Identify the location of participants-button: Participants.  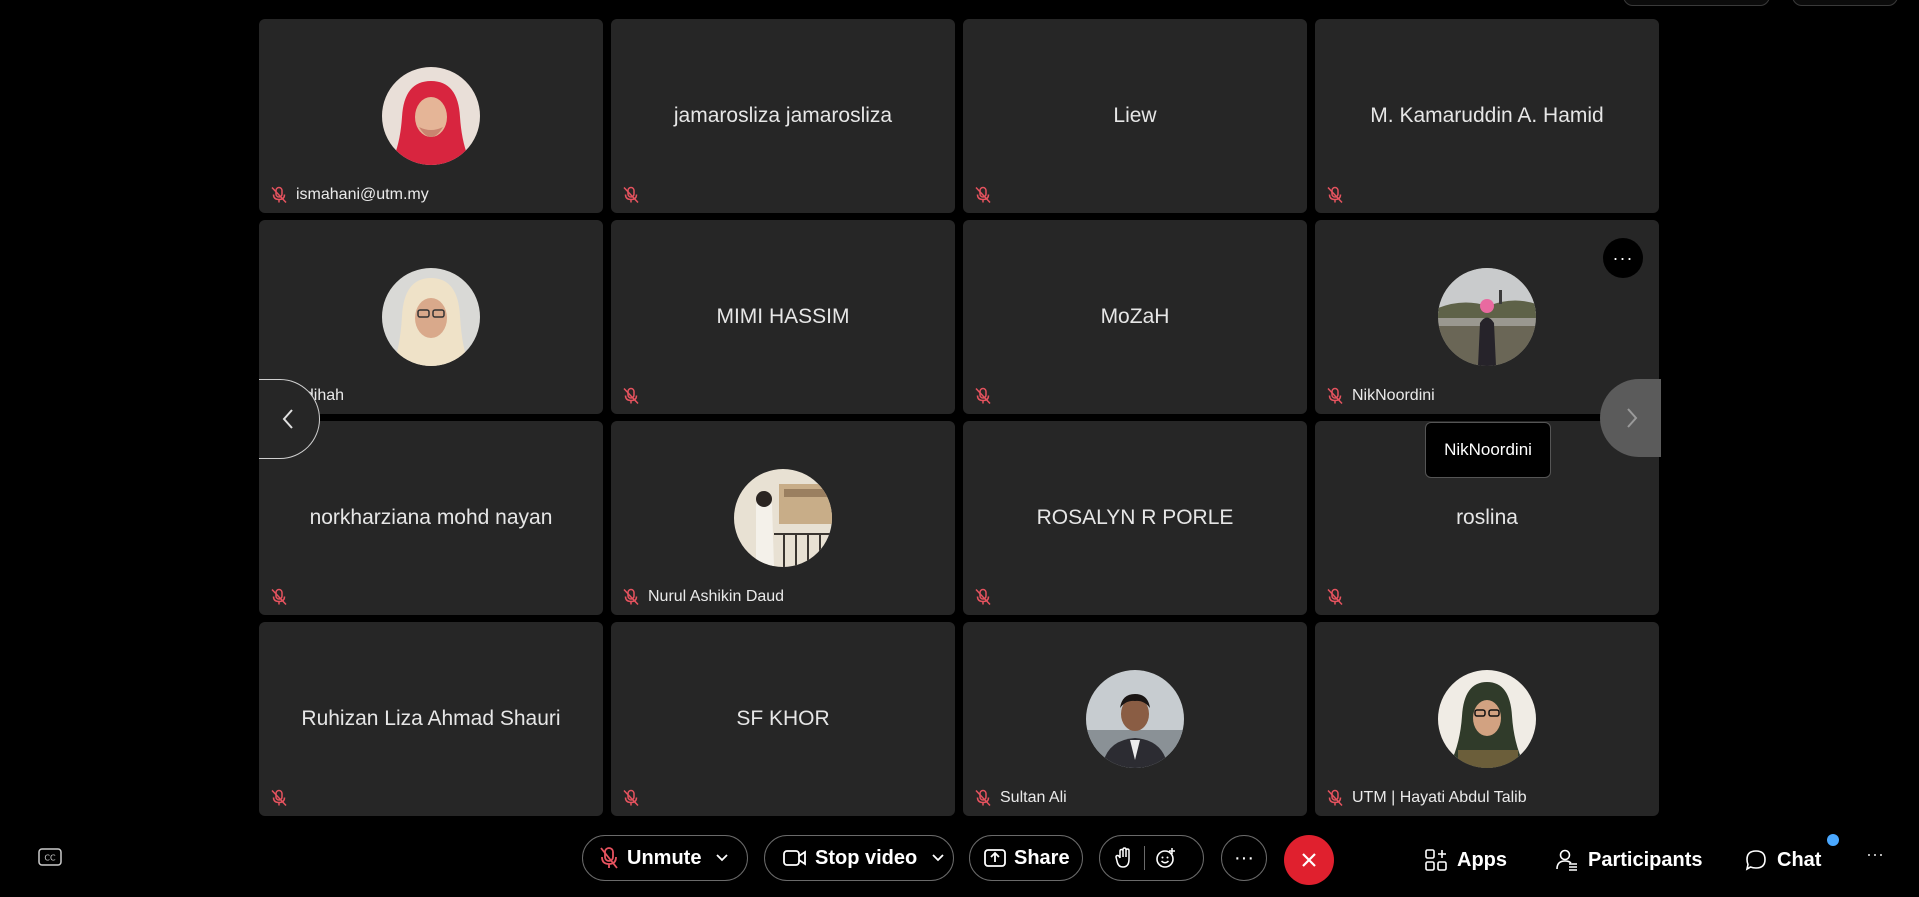
(1629, 860).